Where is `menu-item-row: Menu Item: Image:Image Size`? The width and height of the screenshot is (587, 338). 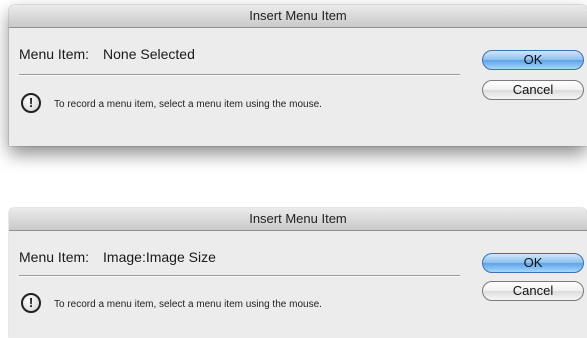 menu-item-row: Menu Item: Image:Image Size is located at coordinates (117, 257).